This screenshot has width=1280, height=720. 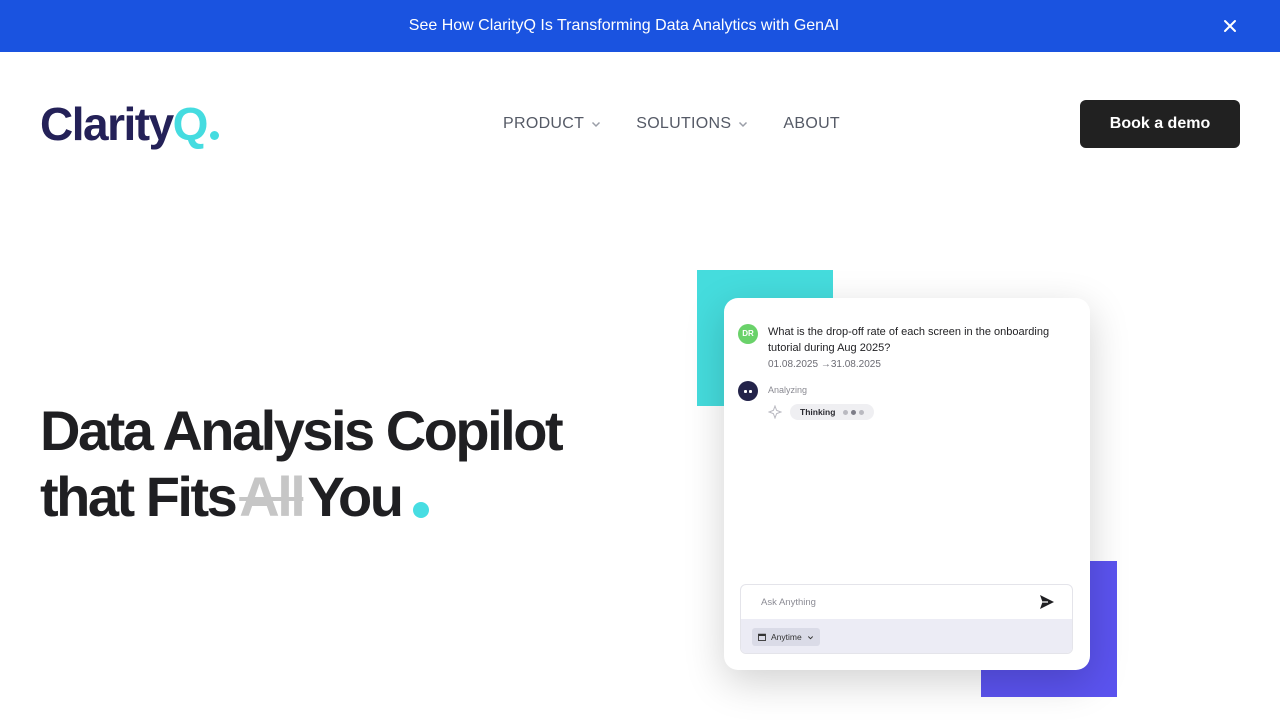 I want to click on close-icon, so click(x=1230, y=26).